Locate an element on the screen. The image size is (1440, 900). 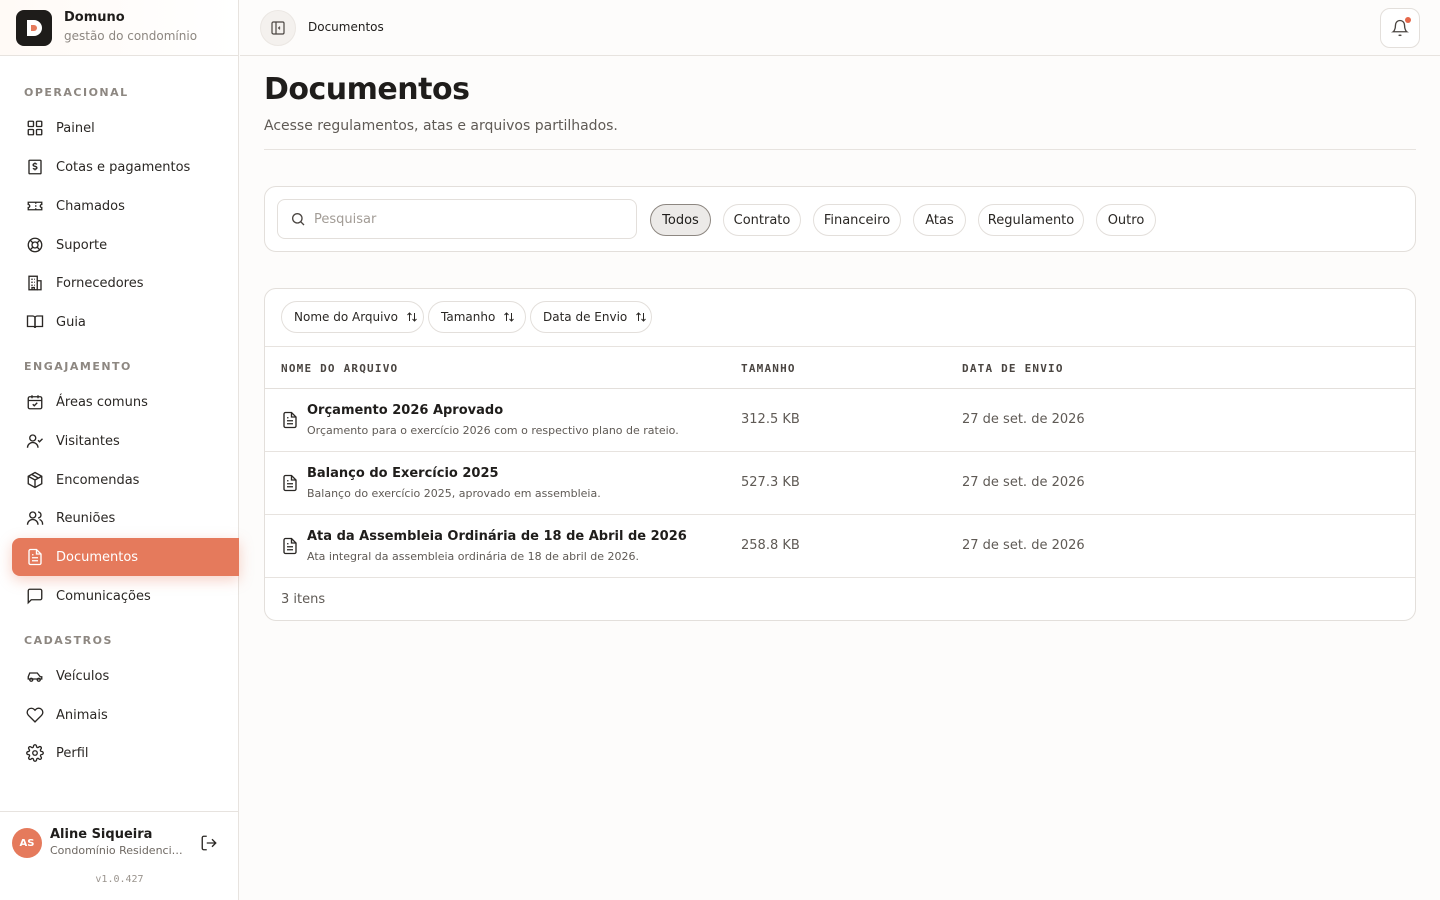
file-size: 527.3 KB is located at coordinates (770, 482).